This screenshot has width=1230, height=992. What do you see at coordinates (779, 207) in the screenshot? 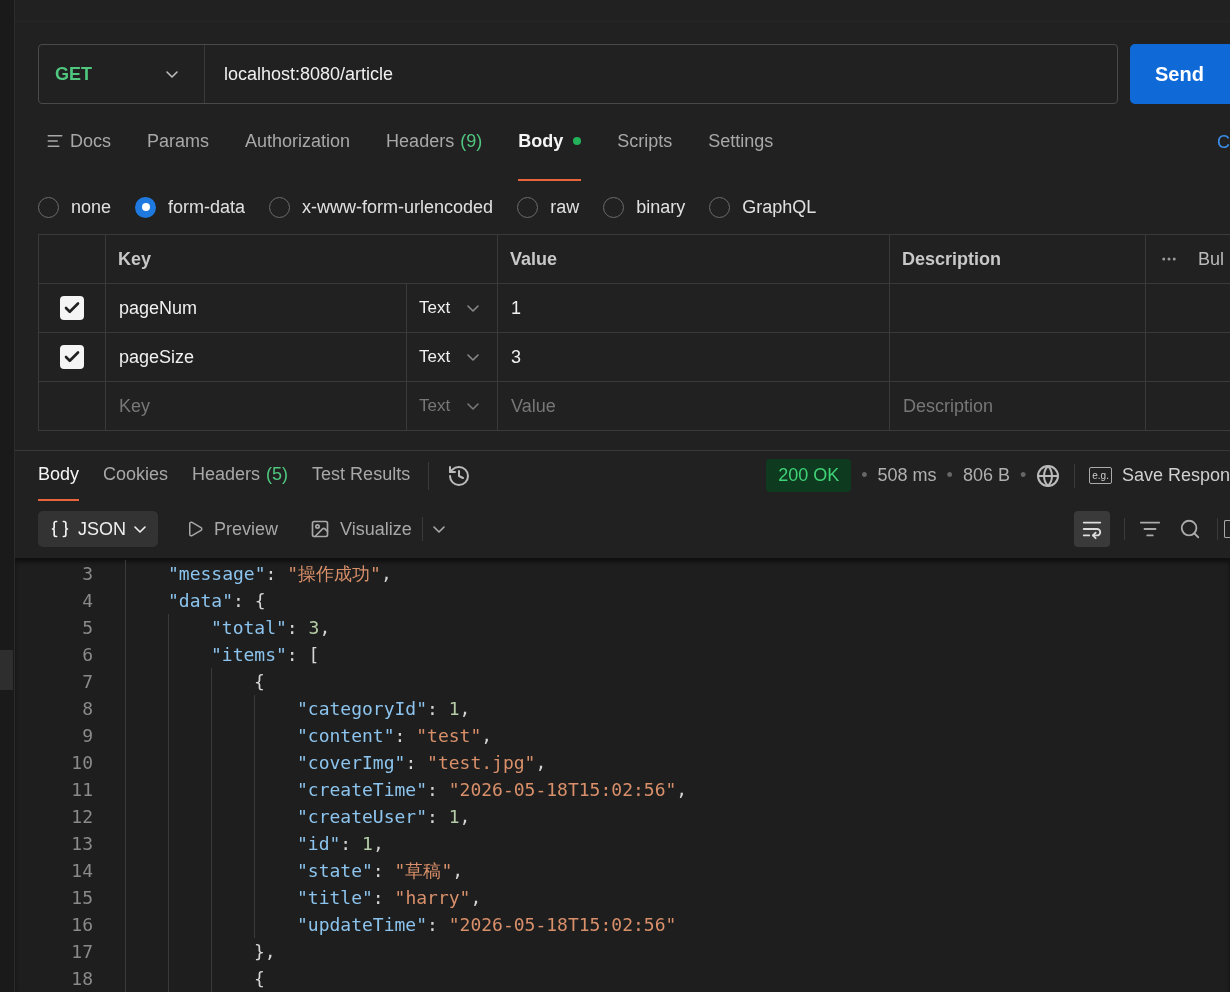
I see `radio-label: GraphQL` at bounding box center [779, 207].